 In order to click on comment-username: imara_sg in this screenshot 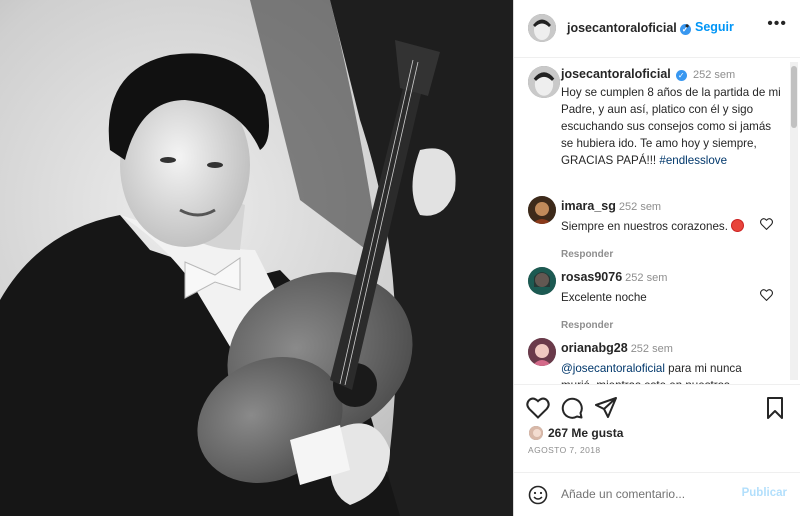, I will do `click(588, 206)`.